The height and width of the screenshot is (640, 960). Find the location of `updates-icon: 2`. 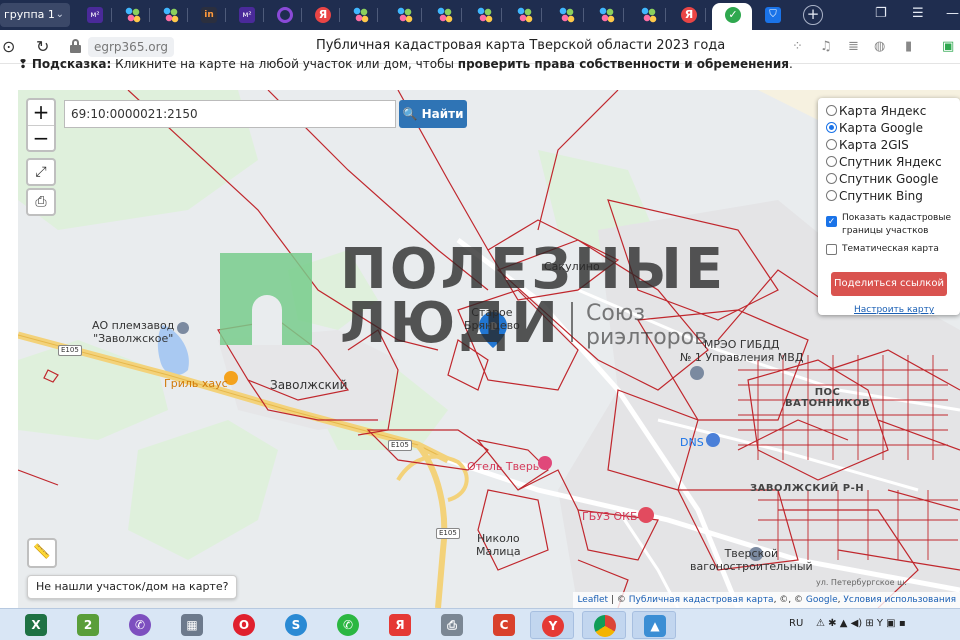

updates-icon: 2 is located at coordinates (88, 625).